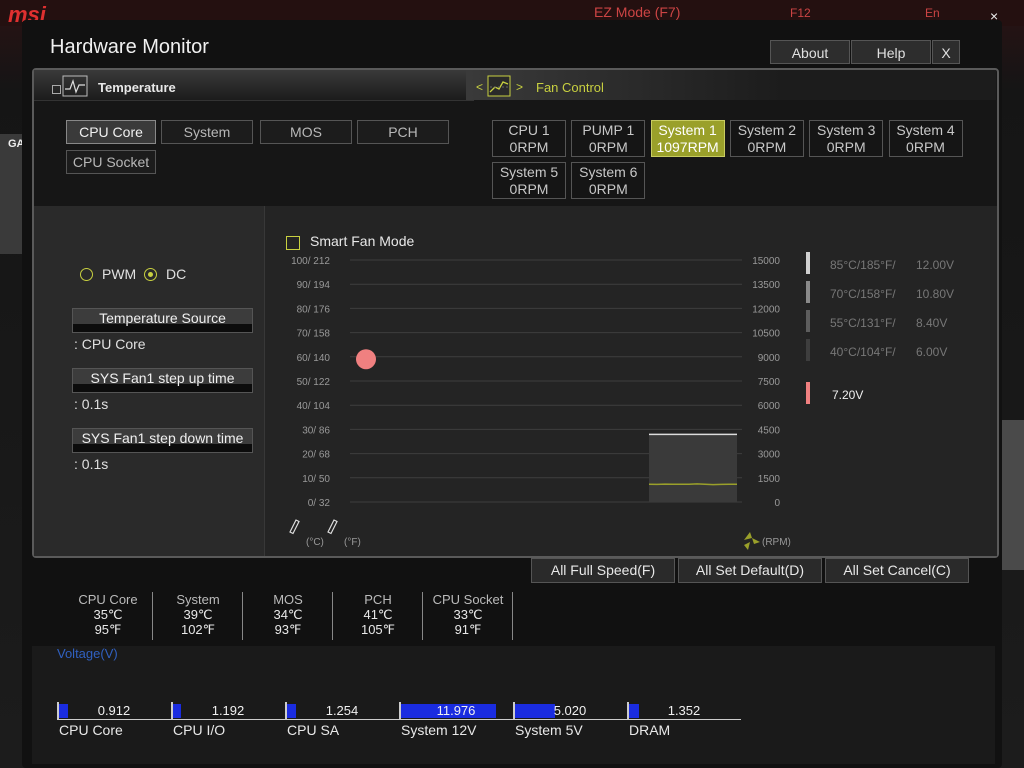 The width and height of the screenshot is (1024, 768). I want to click on voltage-bar-system-5v: 5.020, so click(570, 711).